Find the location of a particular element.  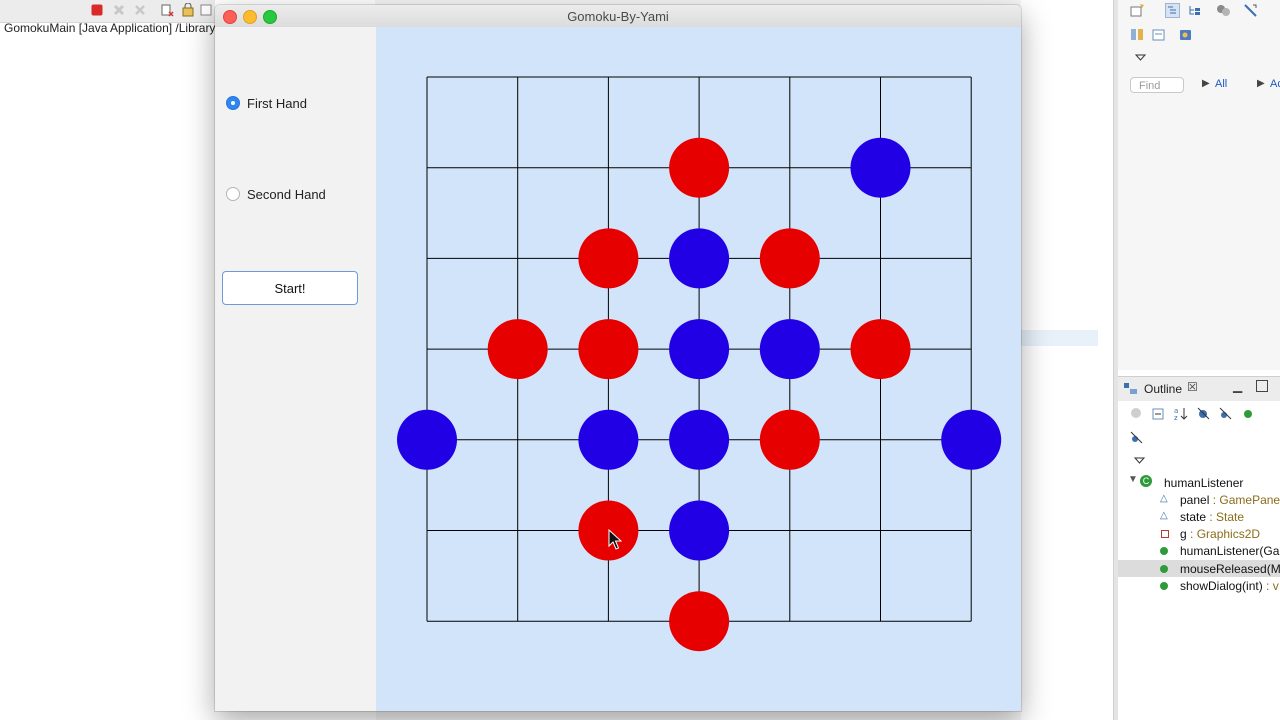

remove-launch-icon is located at coordinates (119, 10).